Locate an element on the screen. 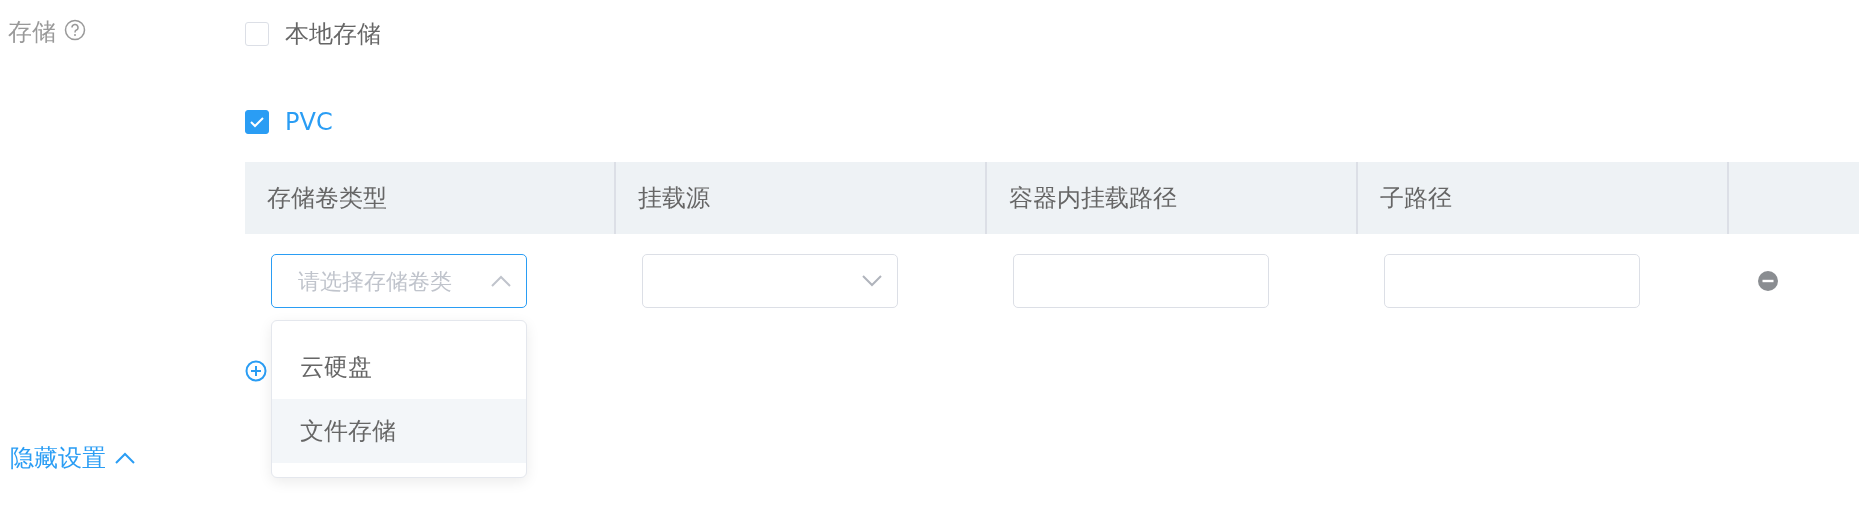  help-icon is located at coordinates (75, 30).